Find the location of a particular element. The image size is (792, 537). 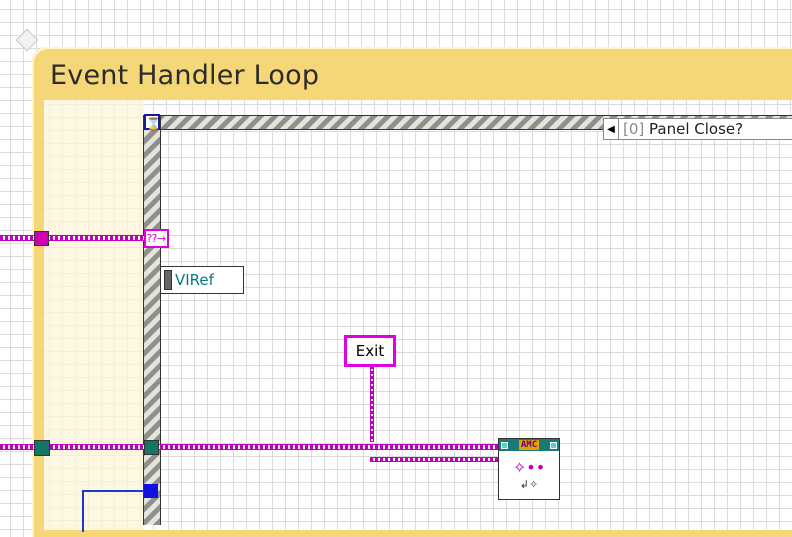

amc-output-terminal is located at coordinates (553, 445).